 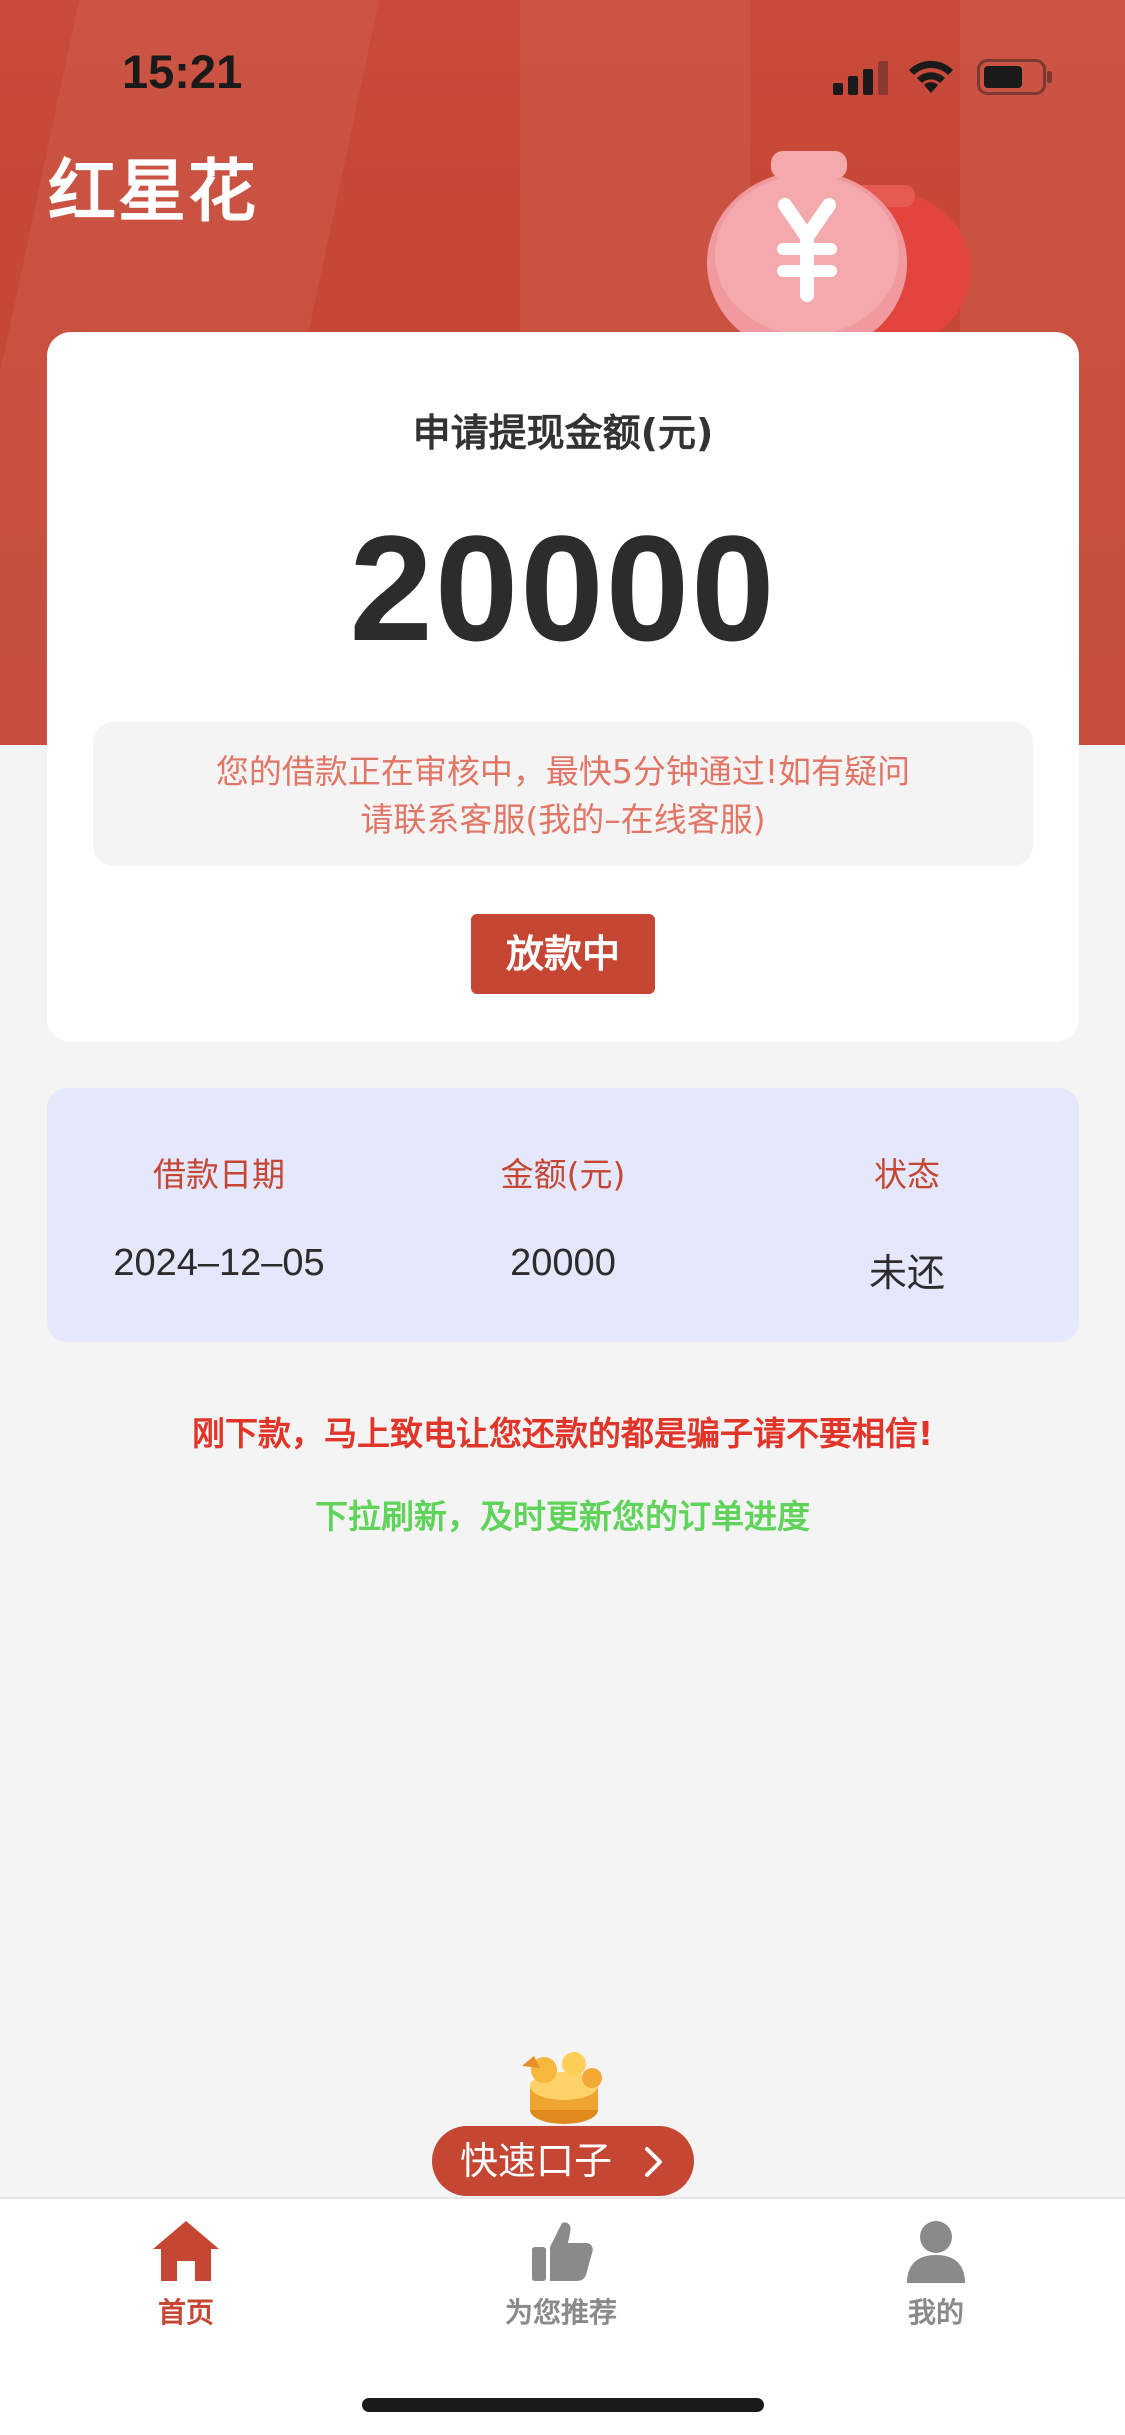 I want to click on quick-entry-float: 快速口子, so click(x=563, y=2124).